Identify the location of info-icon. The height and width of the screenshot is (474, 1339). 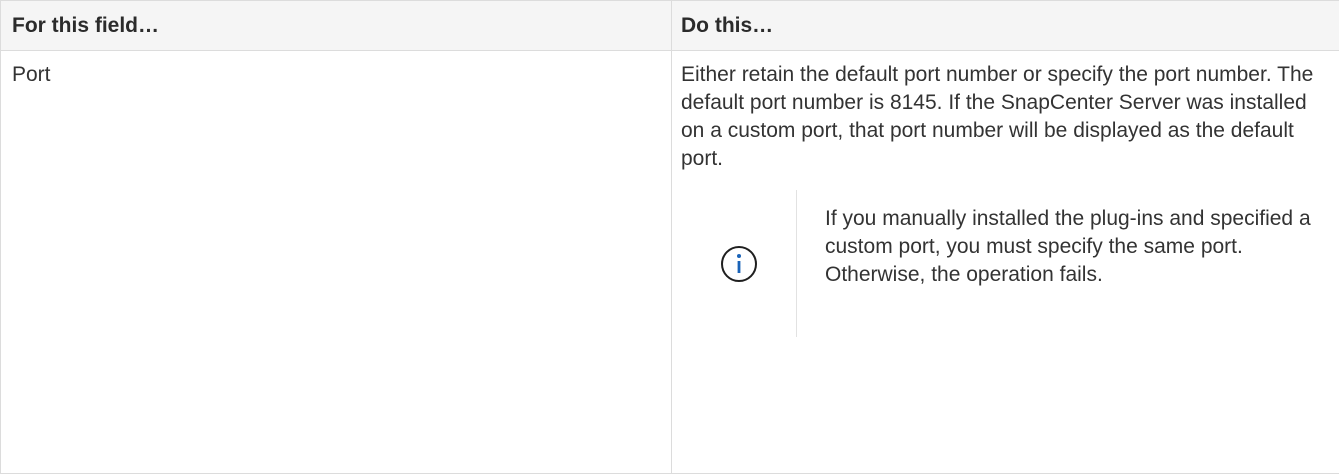
(738, 263).